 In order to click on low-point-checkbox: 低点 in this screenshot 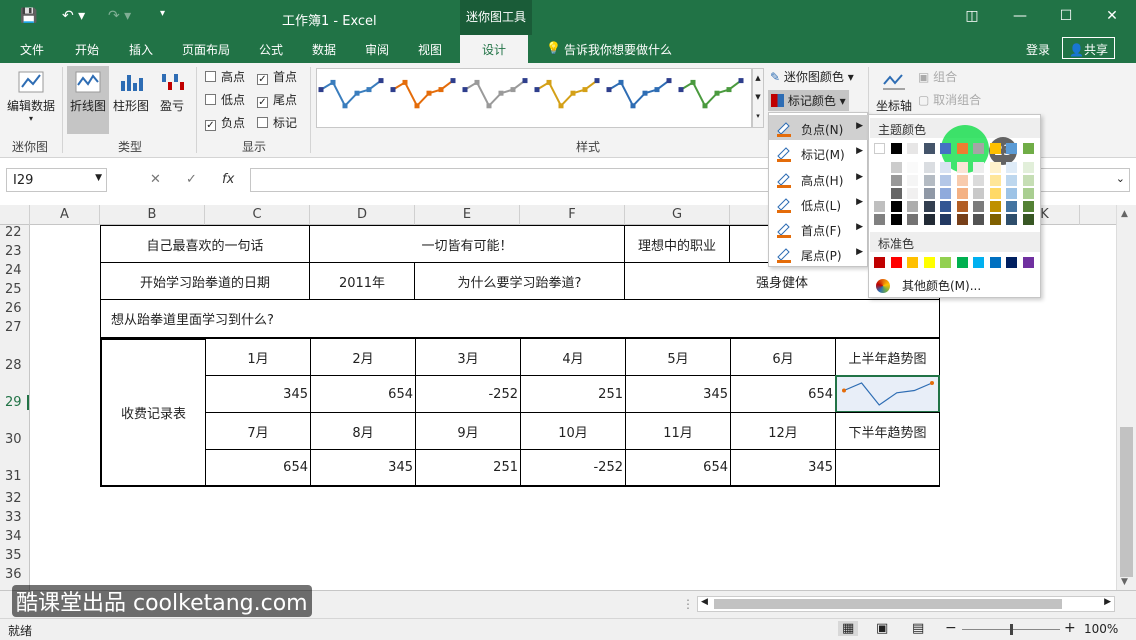, I will do `click(225, 99)`.